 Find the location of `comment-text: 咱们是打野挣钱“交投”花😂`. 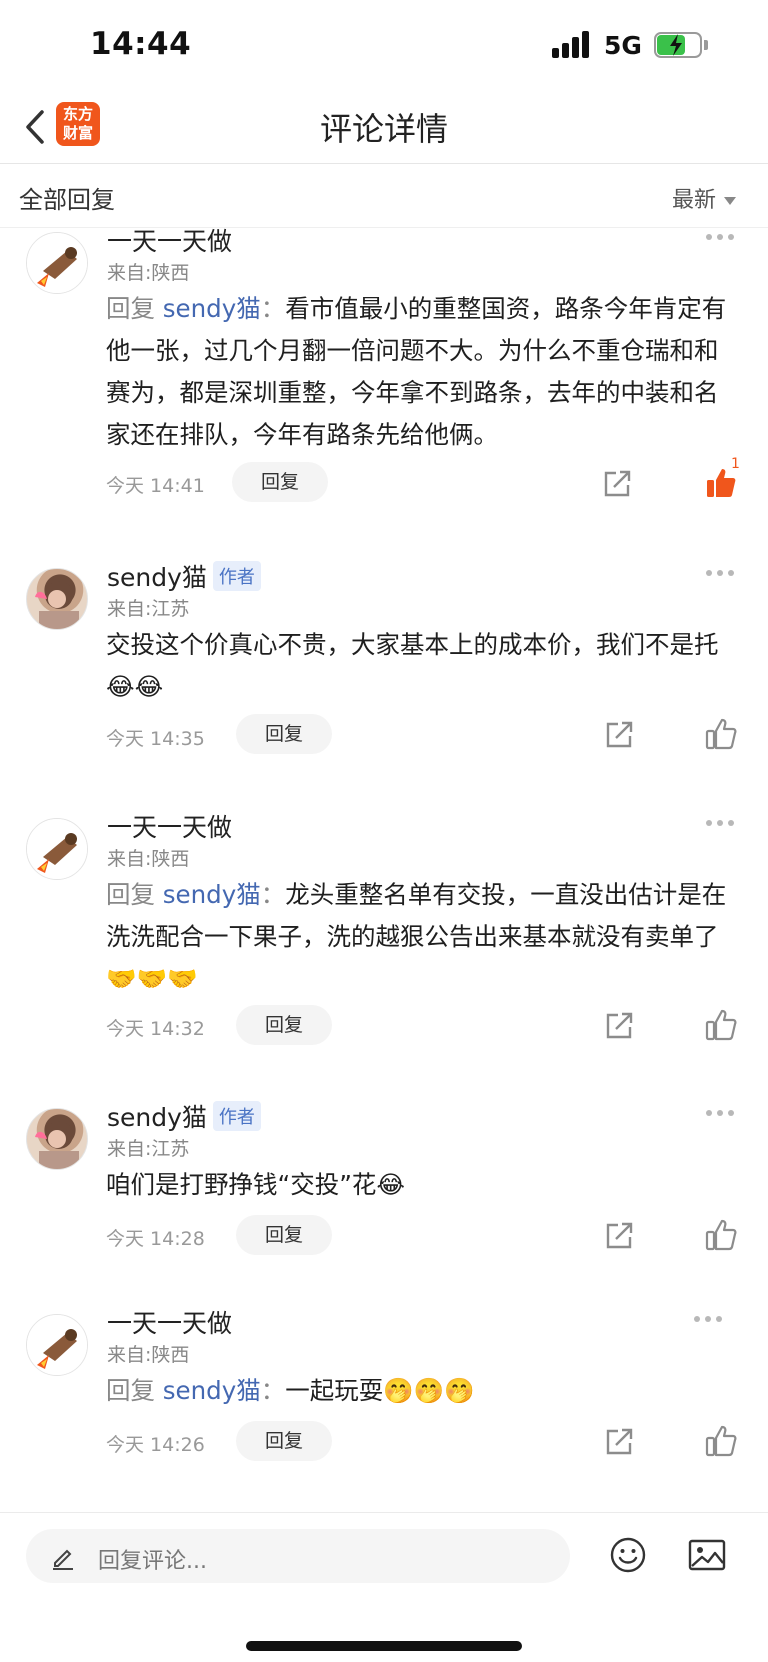

comment-text: 咱们是打野挣钱“交投”花😂 is located at coordinates (256, 1184).